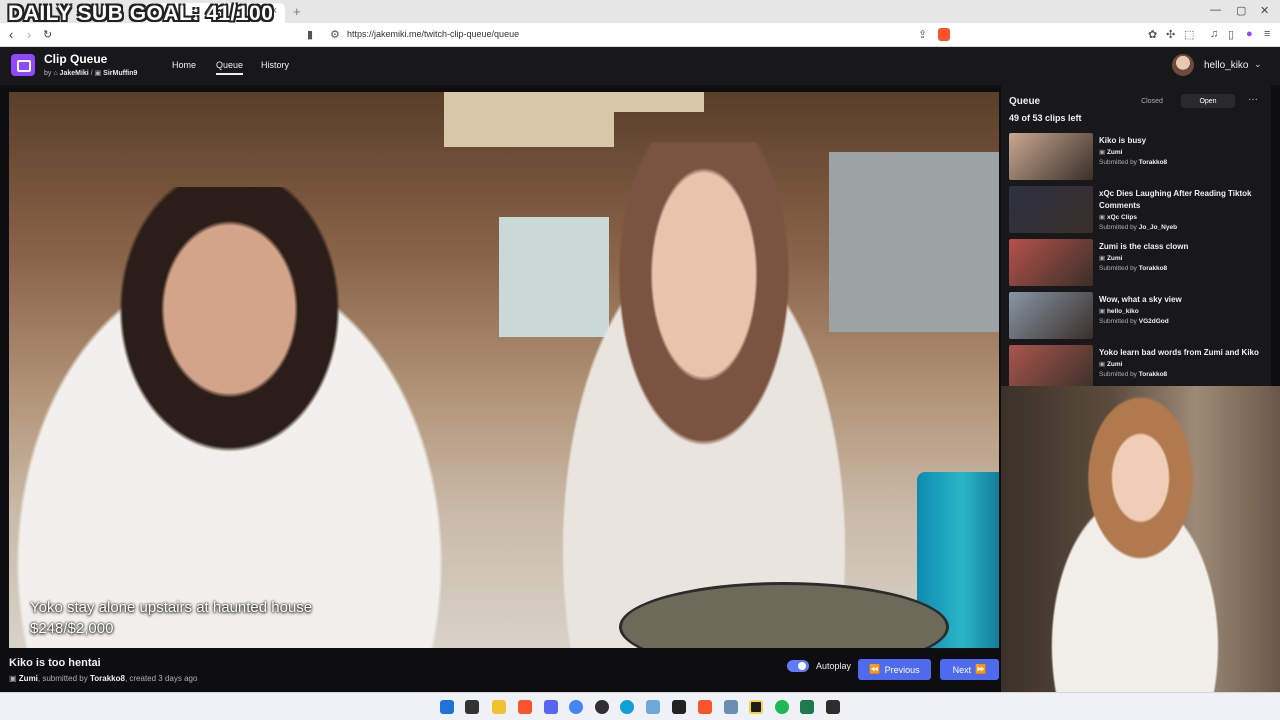 This screenshot has height=720, width=1280. Describe the element at coordinates (551, 707) in the screenshot. I see `discord-icon` at that location.